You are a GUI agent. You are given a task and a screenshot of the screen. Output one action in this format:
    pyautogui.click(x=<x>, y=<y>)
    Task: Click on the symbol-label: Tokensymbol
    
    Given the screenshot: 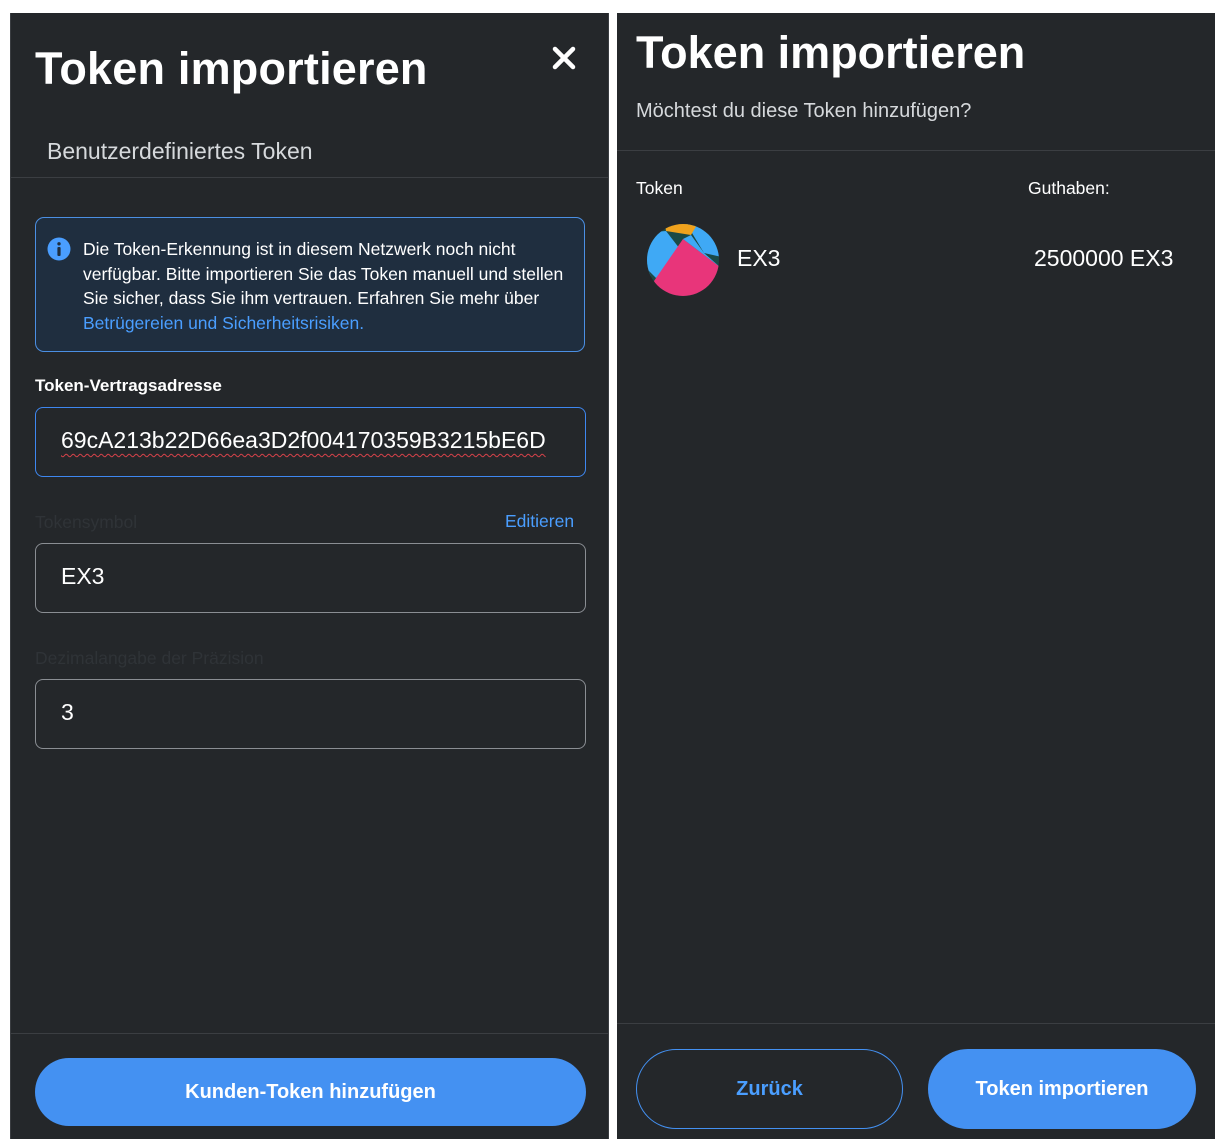 What is the action you would take?
    pyautogui.click(x=86, y=522)
    